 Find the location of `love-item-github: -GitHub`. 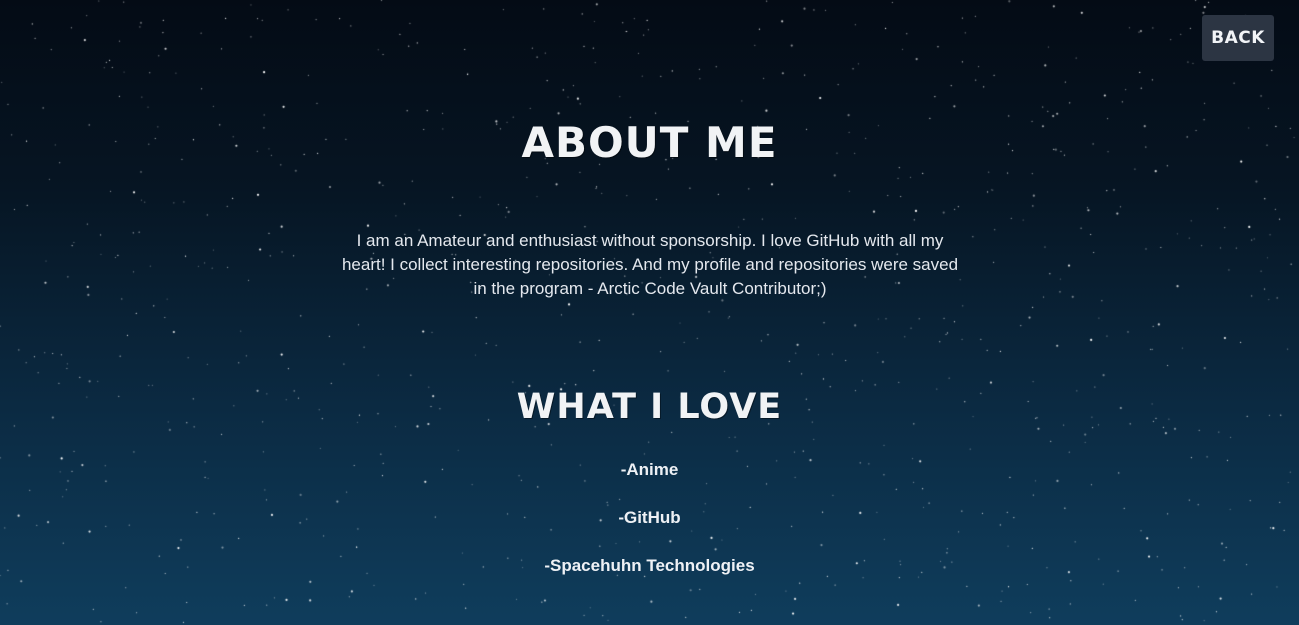

love-item-github: -GitHub is located at coordinates (649, 517).